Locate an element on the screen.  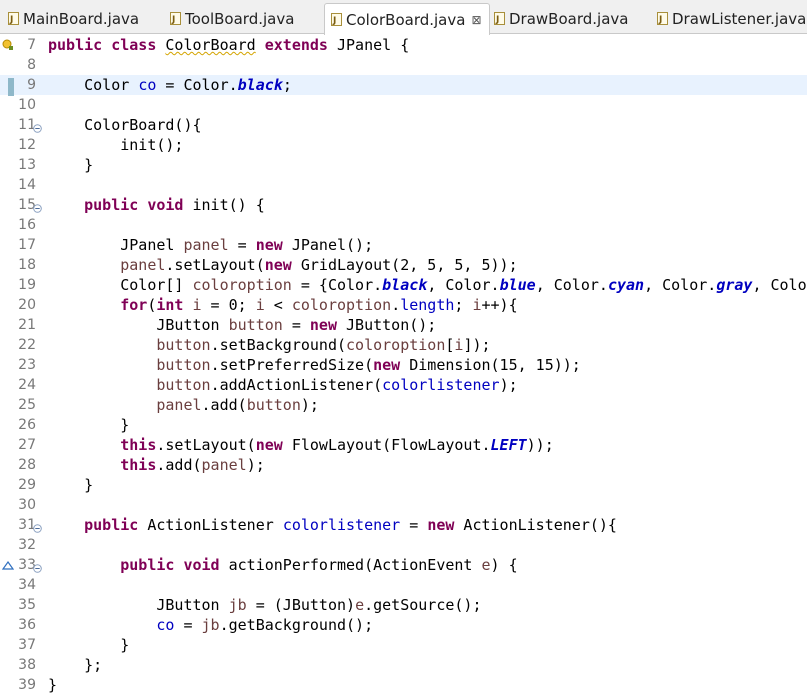
line-number: 30 is located at coordinates (27, 505).